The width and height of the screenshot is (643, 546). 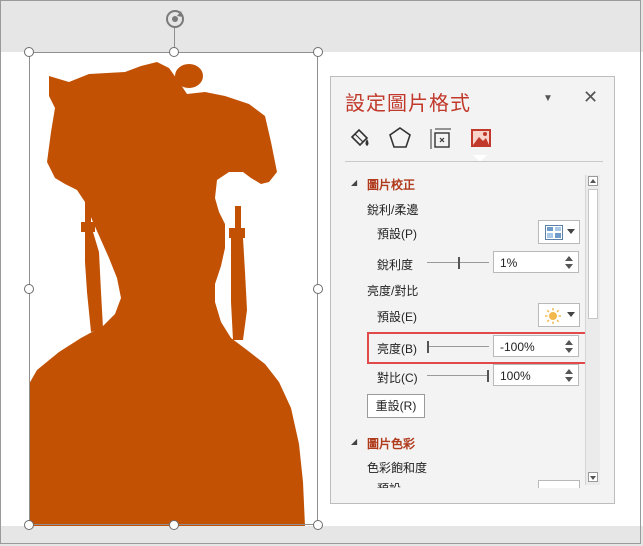 What do you see at coordinates (397, 349) in the screenshot?
I see `brightness-label: 亮度(B)` at bounding box center [397, 349].